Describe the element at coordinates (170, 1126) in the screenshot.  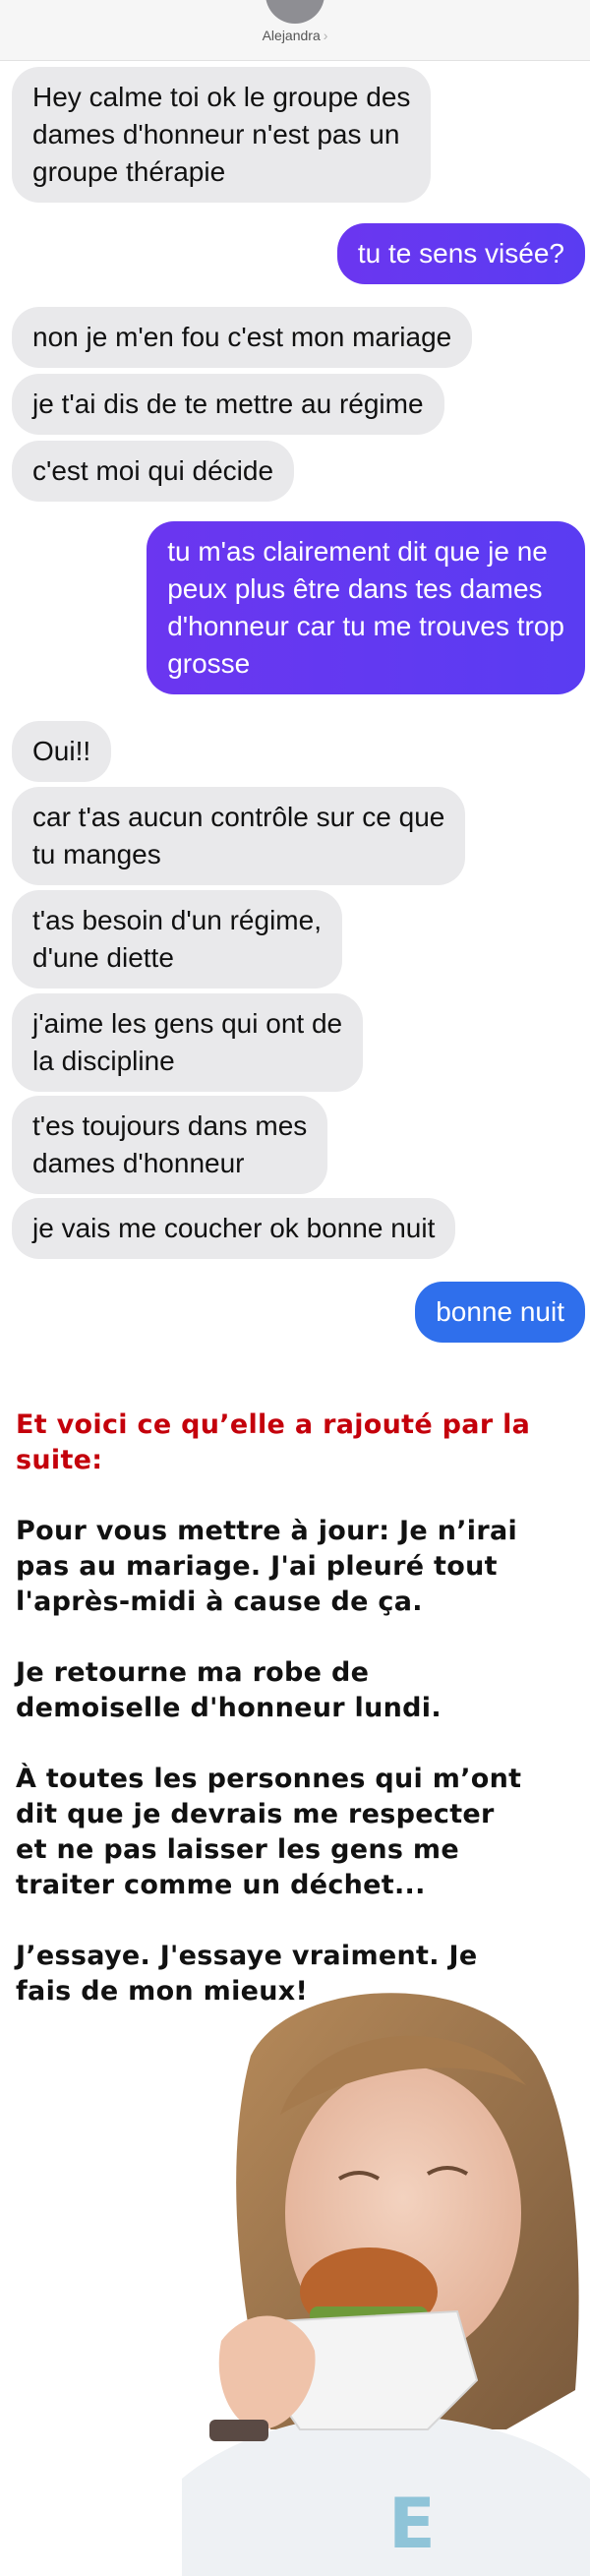
I see `message-line: t'es toujours dans mes` at that location.